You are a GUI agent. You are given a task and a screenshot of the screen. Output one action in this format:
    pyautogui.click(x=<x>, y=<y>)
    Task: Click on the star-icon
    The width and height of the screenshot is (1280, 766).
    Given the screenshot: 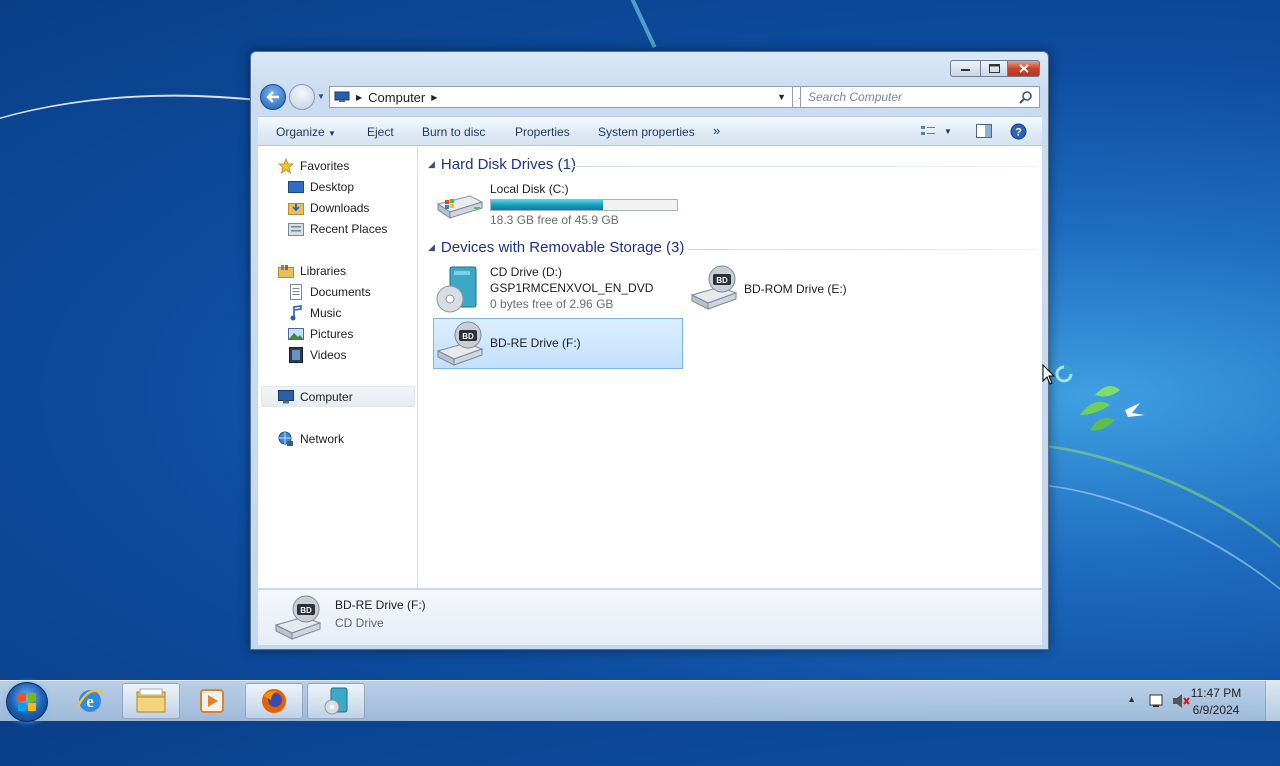 What is the action you would take?
    pyautogui.click(x=286, y=166)
    